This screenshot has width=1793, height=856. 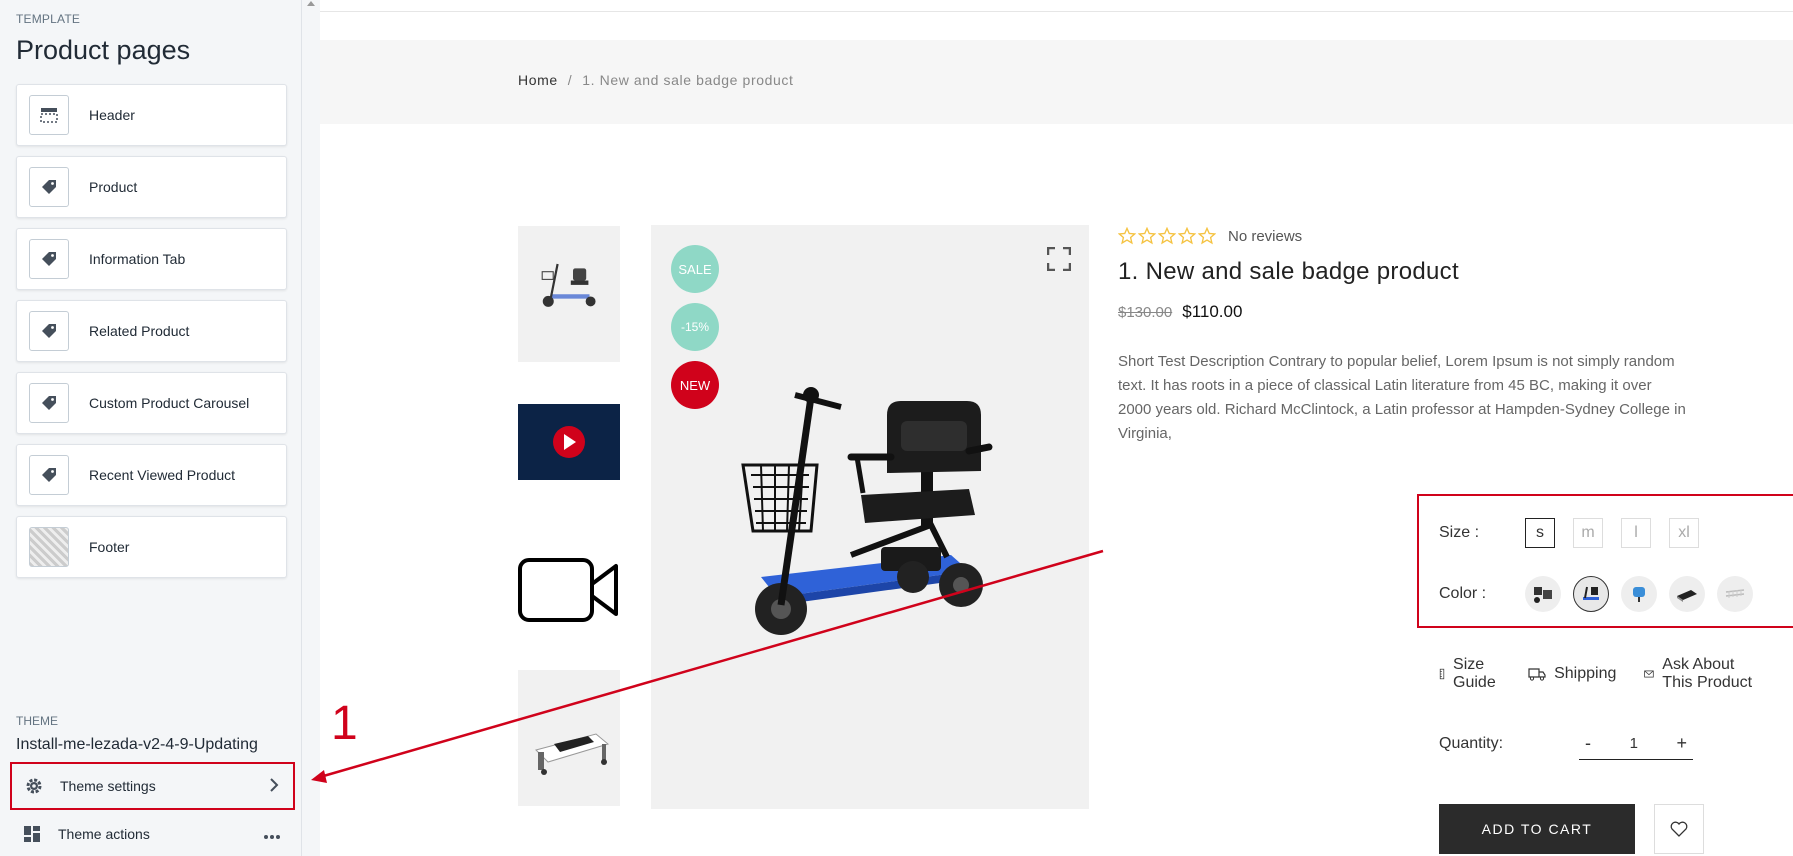 What do you see at coordinates (1442, 674) in the screenshot?
I see `ruler-icon` at bounding box center [1442, 674].